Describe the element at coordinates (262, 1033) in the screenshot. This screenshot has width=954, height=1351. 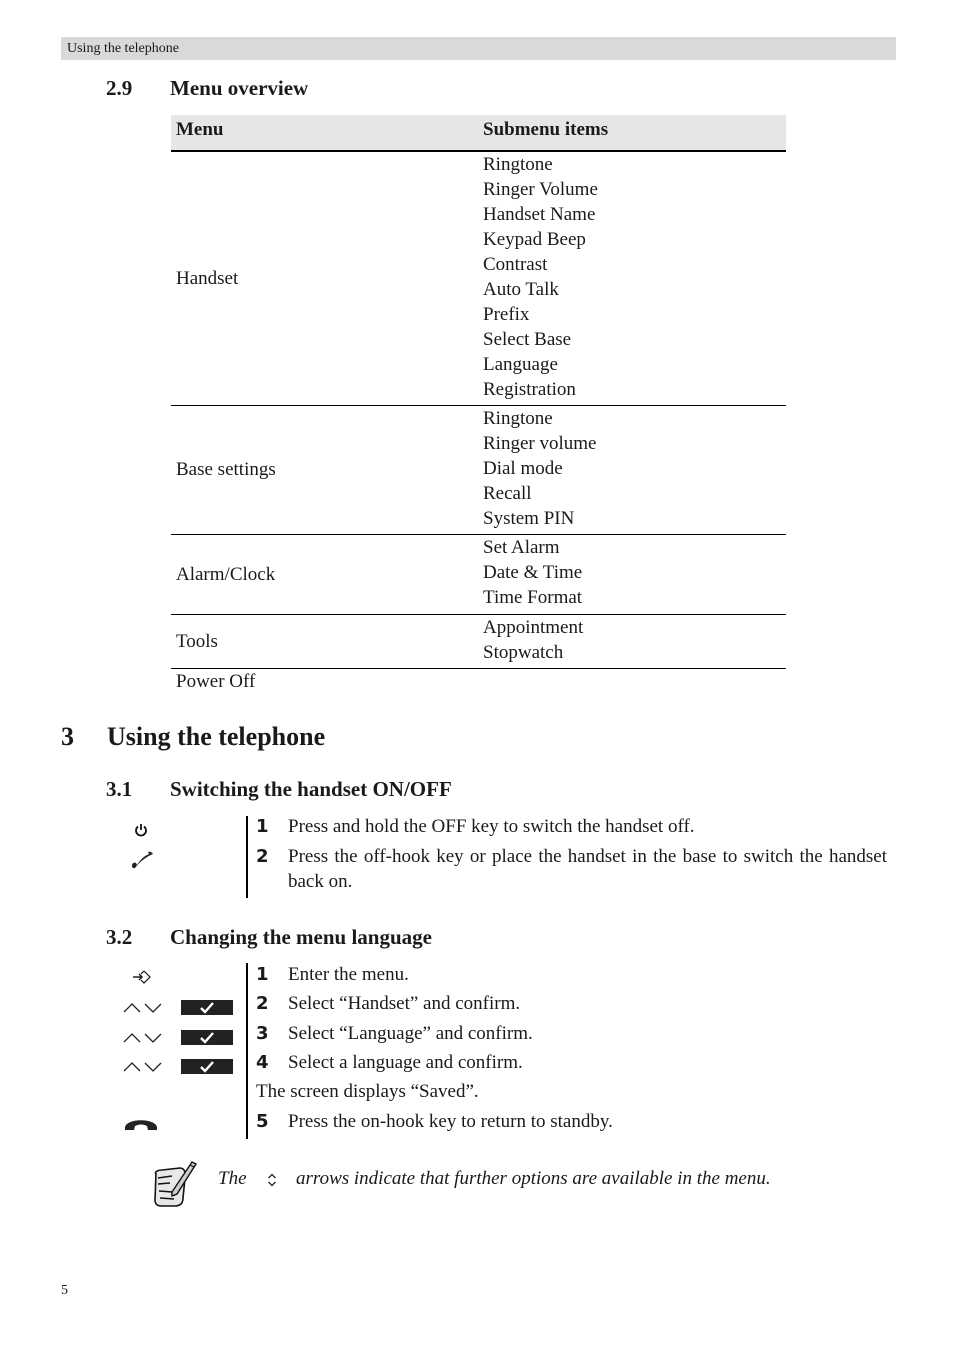
I see `step-number: 3` at that location.